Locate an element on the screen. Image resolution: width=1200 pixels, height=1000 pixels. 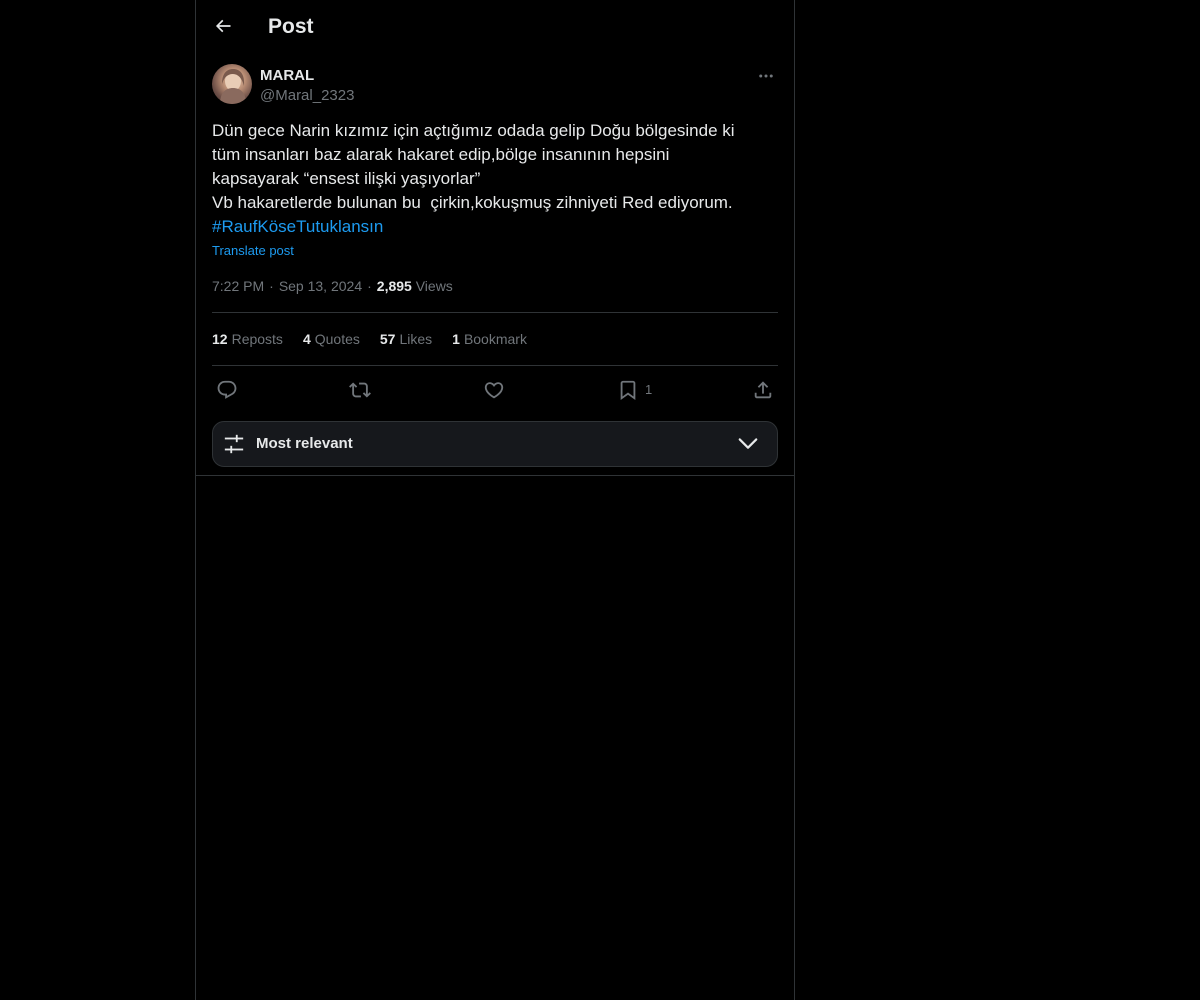
bookmark-button: 1 is located at coordinates (634, 390).